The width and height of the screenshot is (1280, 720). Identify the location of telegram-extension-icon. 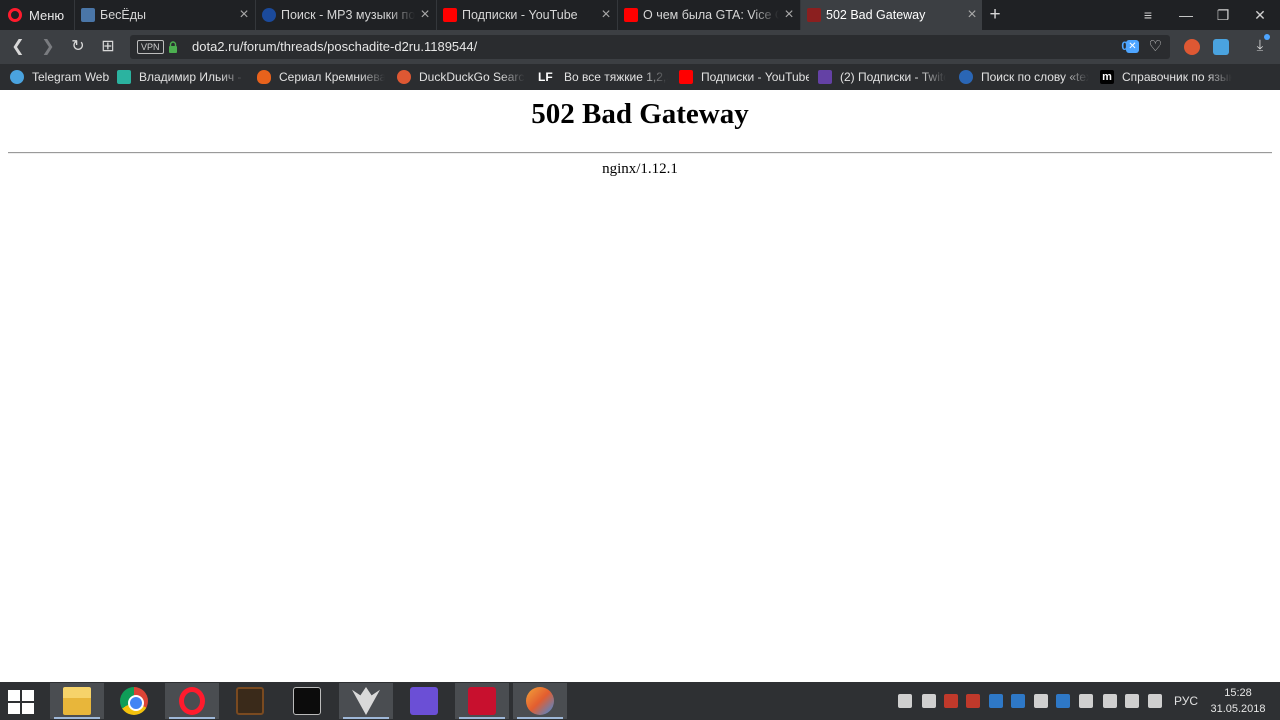
(1221, 47).